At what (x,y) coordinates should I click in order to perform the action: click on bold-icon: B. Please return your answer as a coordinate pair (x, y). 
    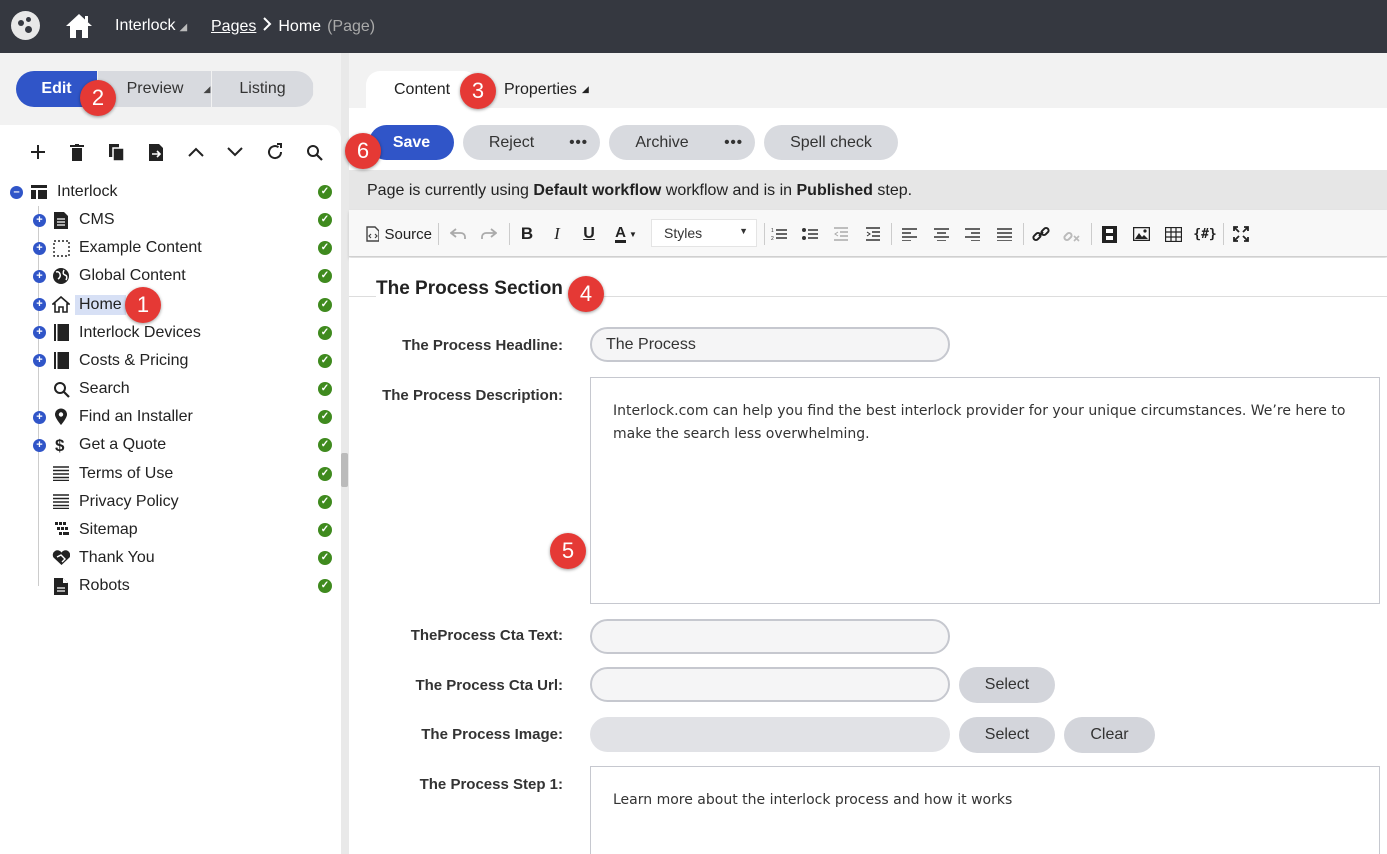
    Looking at the image, I should click on (527, 234).